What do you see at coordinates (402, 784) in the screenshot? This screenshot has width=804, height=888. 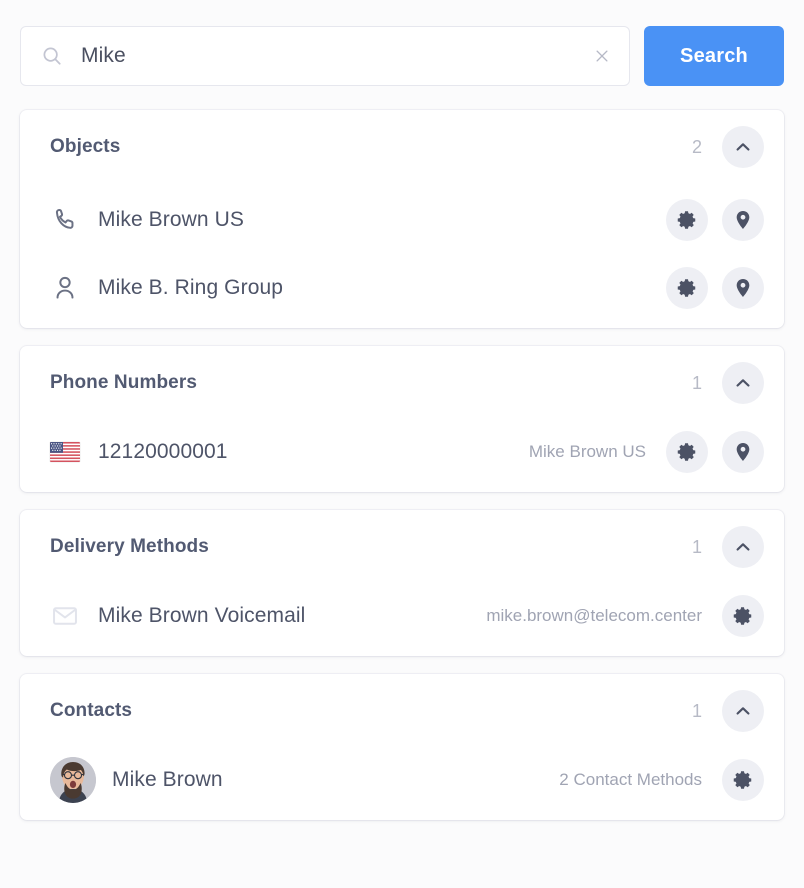 I see `result-row: Mike Brown 2 Contact Methods` at bounding box center [402, 784].